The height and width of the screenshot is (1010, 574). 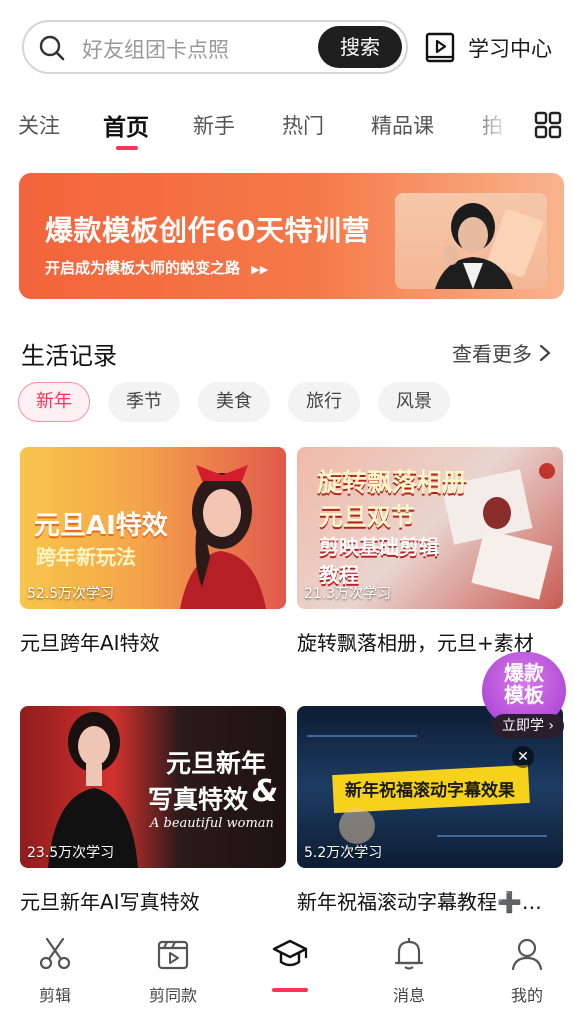 I want to click on thumb-headline: 元旦AI特效, so click(x=101, y=526).